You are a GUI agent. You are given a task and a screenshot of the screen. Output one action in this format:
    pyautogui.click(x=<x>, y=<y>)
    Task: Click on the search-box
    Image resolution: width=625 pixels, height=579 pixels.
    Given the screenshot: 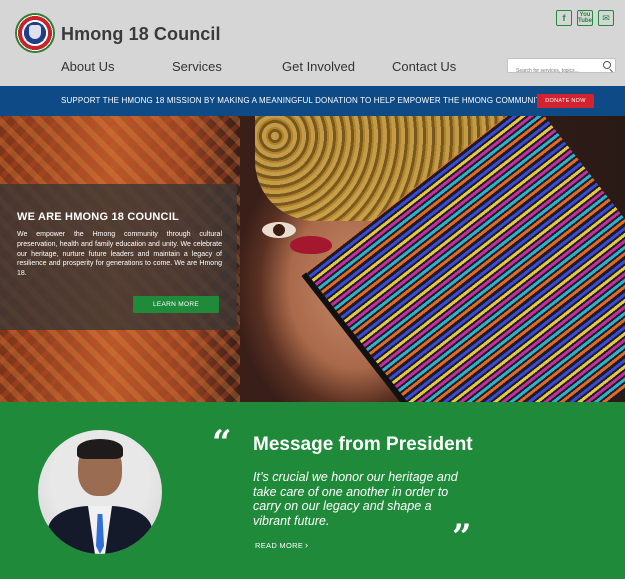 What is the action you would take?
    pyautogui.click(x=561, y=68)
    